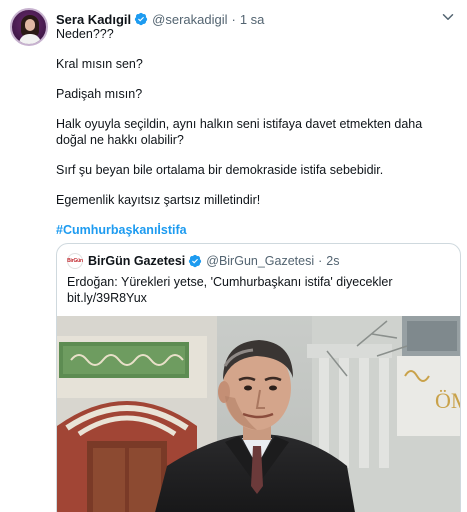 Image resolution: width=467 pixels, height=512 pixels. What do you see at coordinates (121, 230) in the screenshot?
I see `hashtag-link: #Cumhurbaşkanıİstifa` at bounding box center [121, 230].